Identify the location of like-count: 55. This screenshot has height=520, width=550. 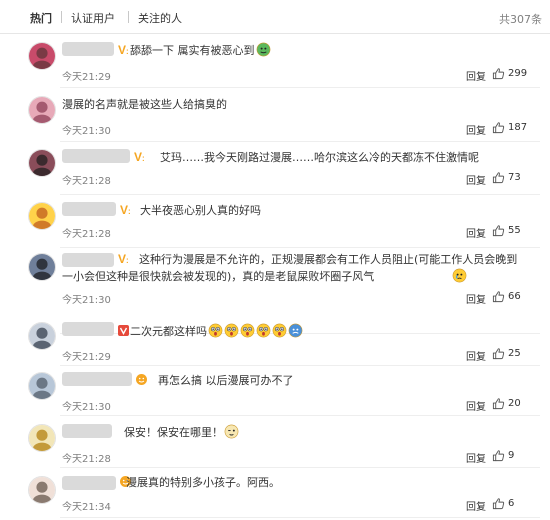
(514, 230).